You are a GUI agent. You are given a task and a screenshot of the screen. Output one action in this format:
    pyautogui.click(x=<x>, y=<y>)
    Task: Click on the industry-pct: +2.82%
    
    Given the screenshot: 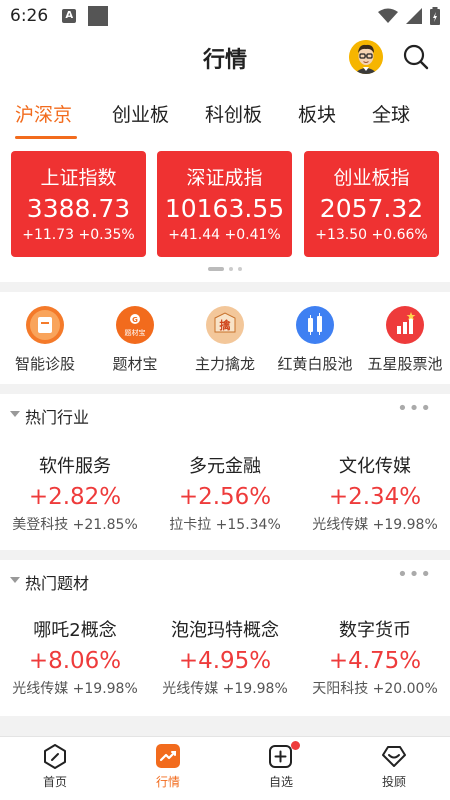 What is the action you would take?
    pyautogui.click(x=75, y=497)
    